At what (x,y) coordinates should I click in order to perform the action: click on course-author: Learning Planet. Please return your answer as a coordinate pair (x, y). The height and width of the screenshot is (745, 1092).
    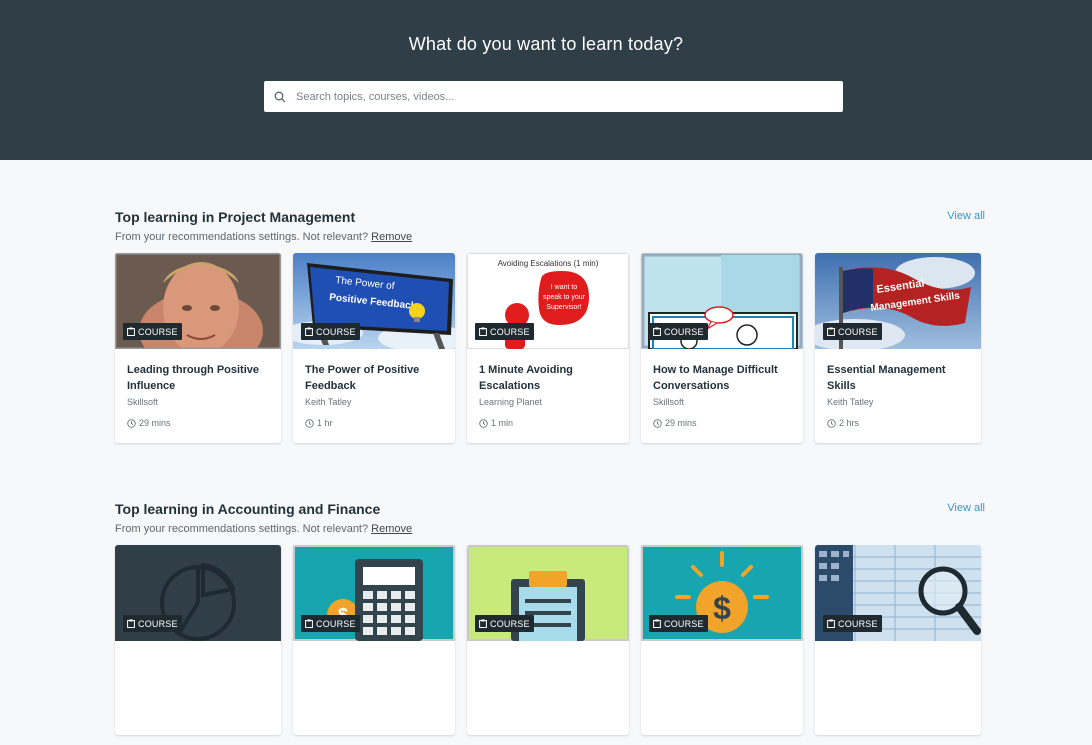
    Looking at the image, I should click on (511, 402).